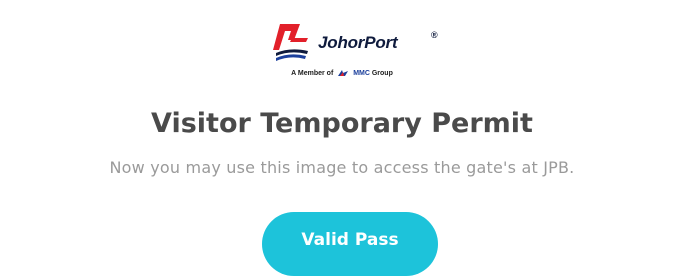 The width and height of the screenshot is (684, 276). I want to click on valid-pass-button: Valid Pass, so click(350, 244).